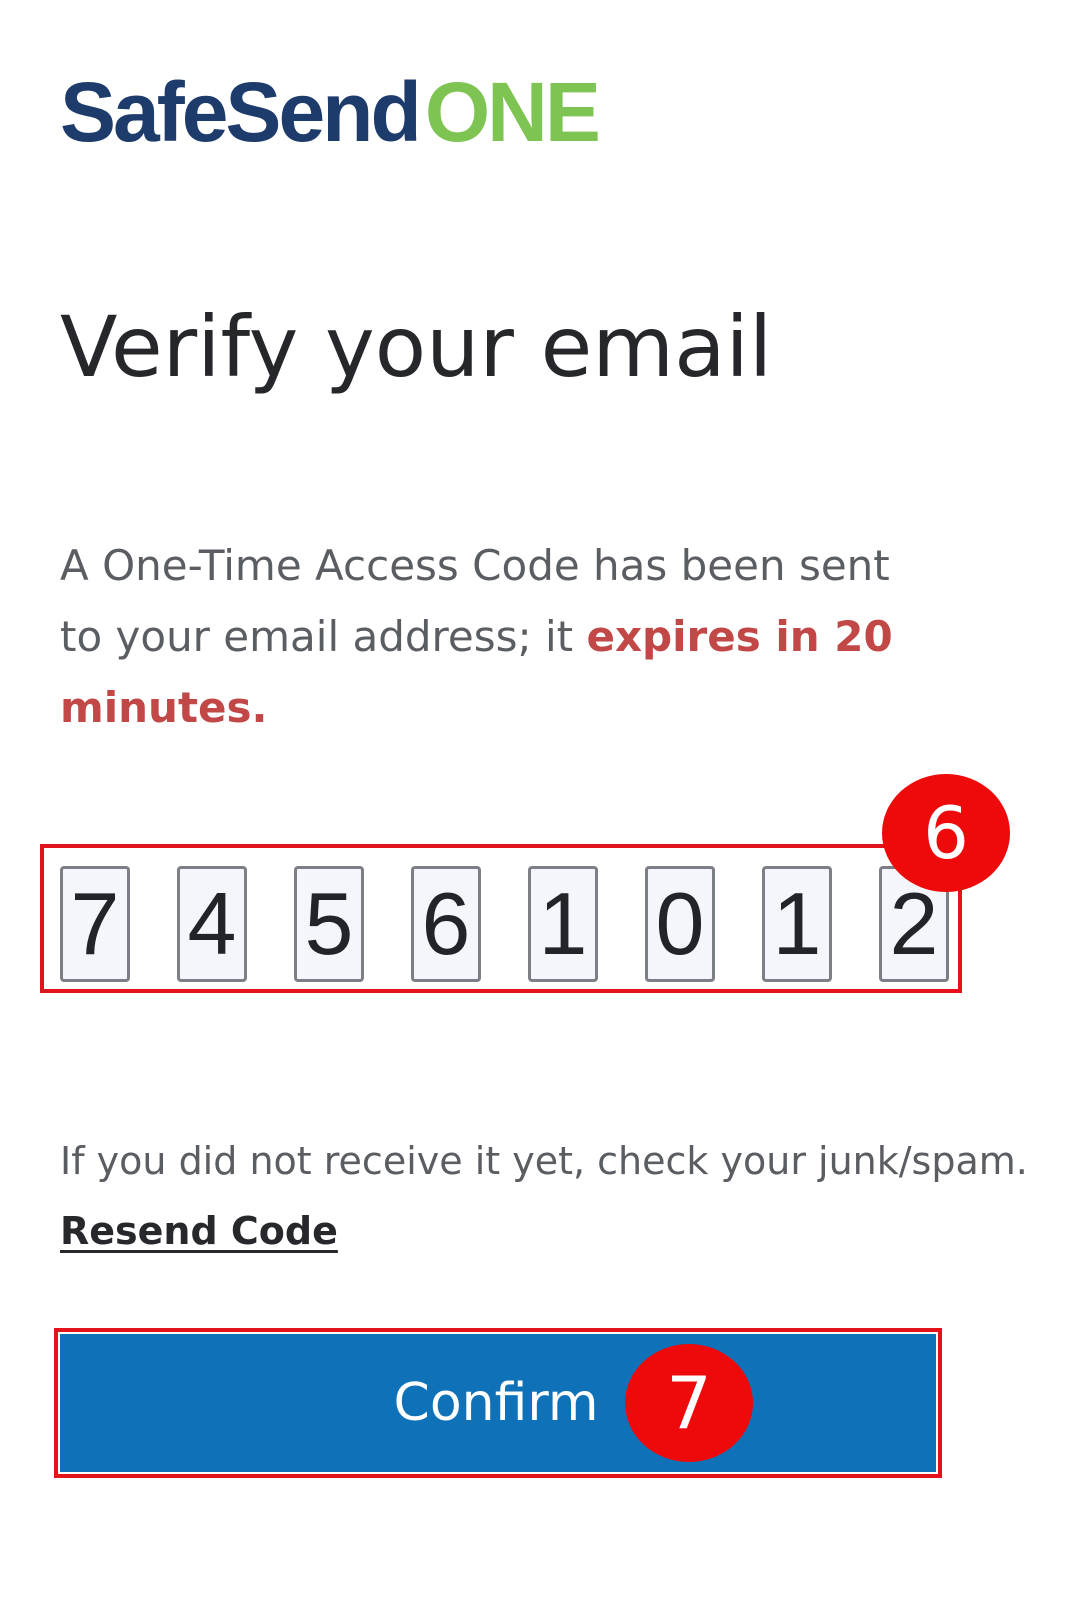  What do you see at coordinates (416, 347) in the screenshot?
I see `page-title: Verify your email` at bounding box center [416, 347].